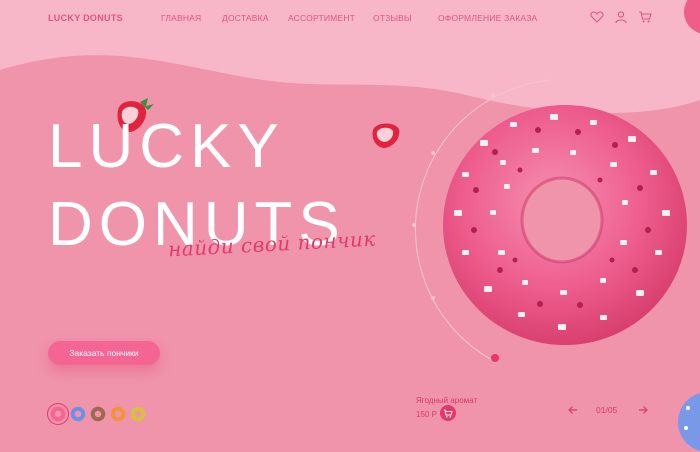 The image size is (700, 452). I want to click on arrow-left-icon, so click(572, 410).